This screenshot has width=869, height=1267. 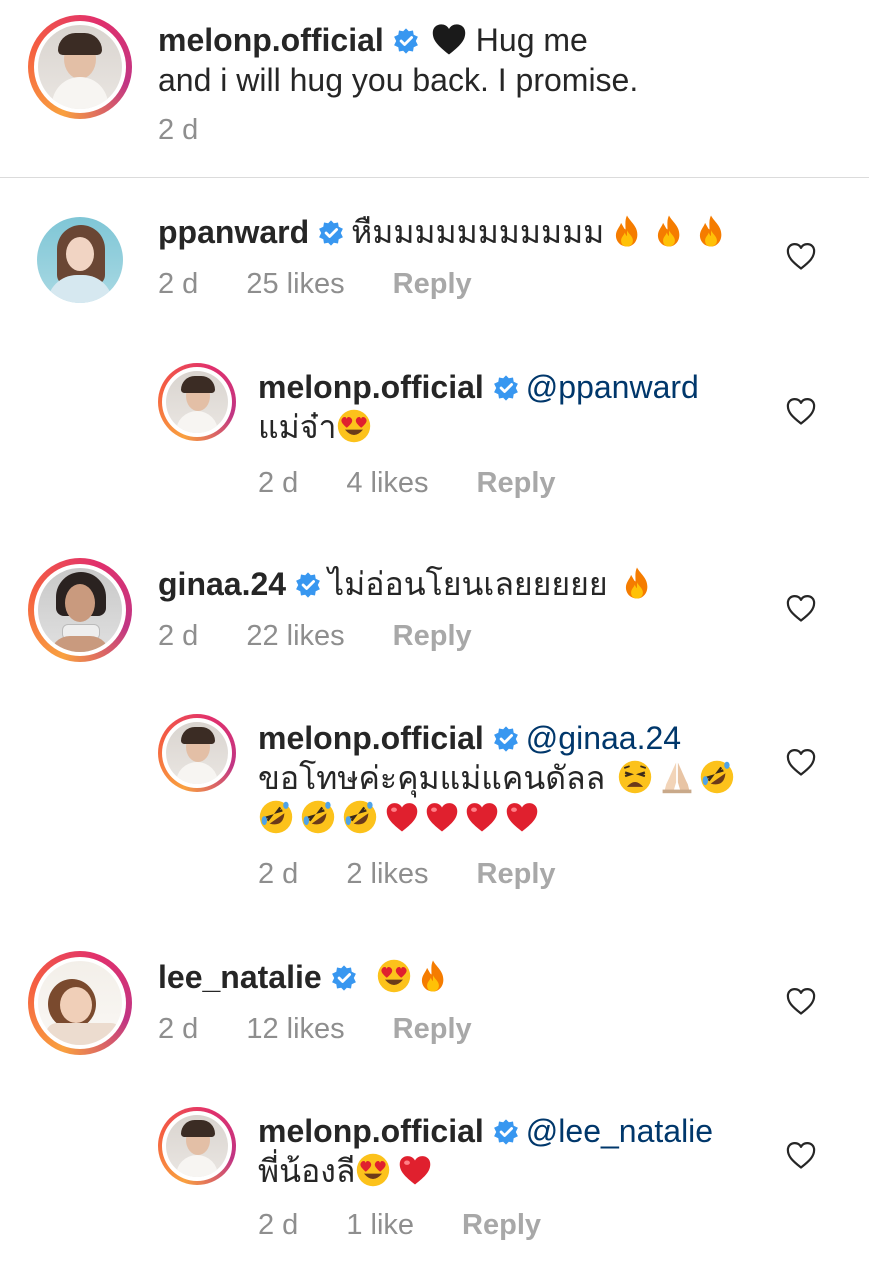 I want to click on caption-text-line1: Hug me, so click(x=531, y=40).